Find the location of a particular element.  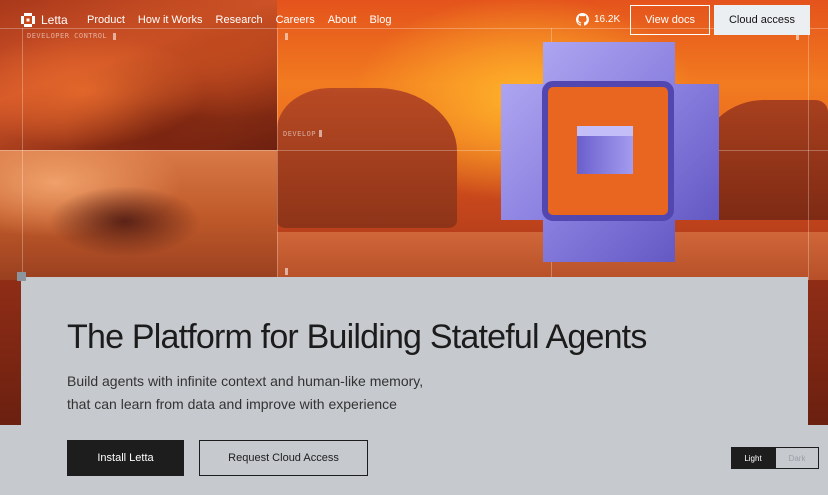

view-docs-button: View docs is located at coordinates (670, 20).